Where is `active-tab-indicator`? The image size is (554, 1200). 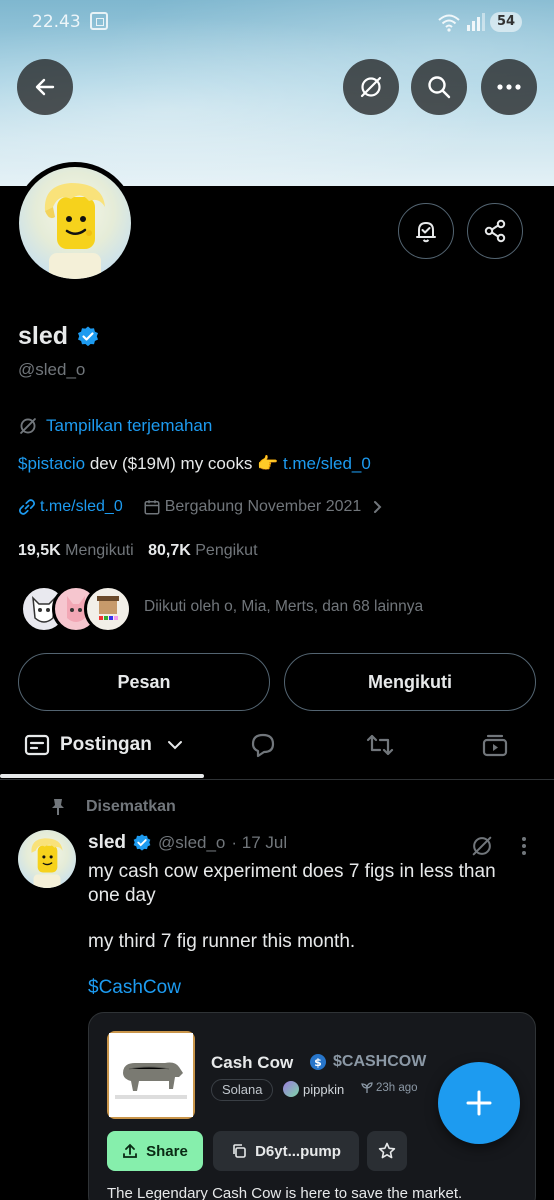 active-tab-indicator is located at coordinates (102, 776).